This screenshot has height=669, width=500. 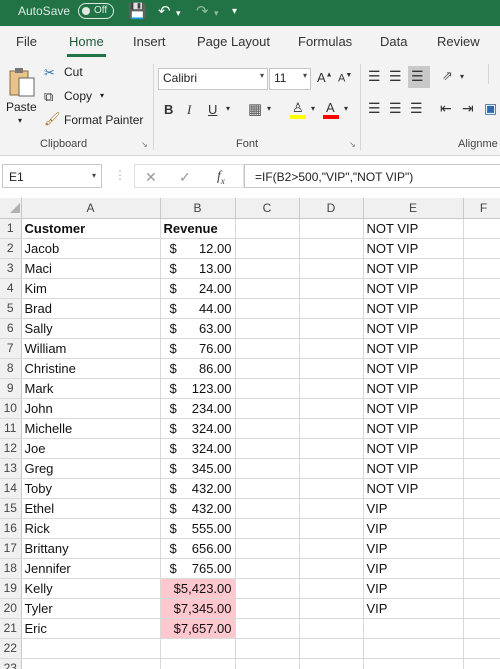 What do you see at coordinates (168, 109) in the screenshot?
I see `bold-button: B` at bounding box center [168, 109].